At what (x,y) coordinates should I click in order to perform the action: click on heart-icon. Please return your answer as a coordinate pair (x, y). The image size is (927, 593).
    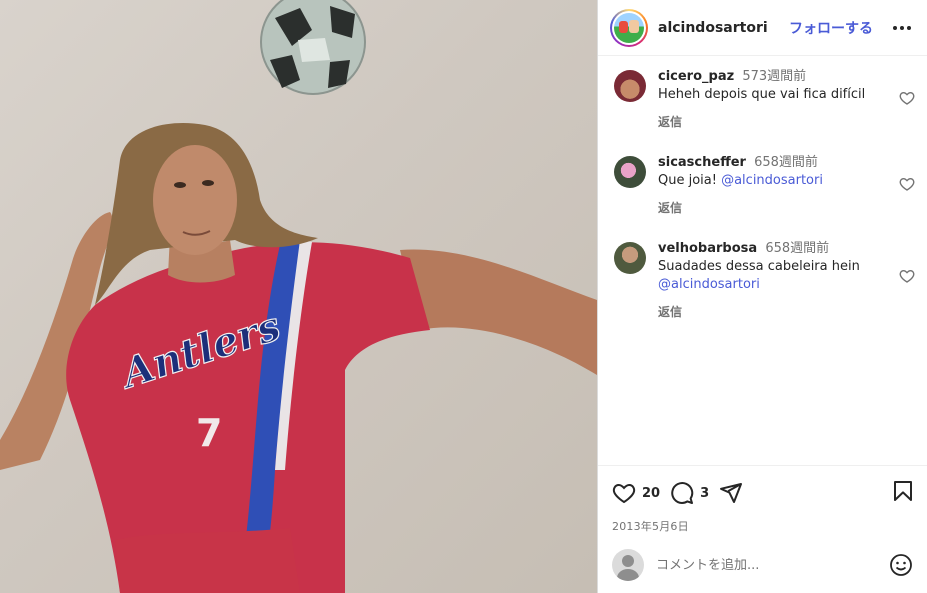
    Looking at the image, I should click on (624, 493).